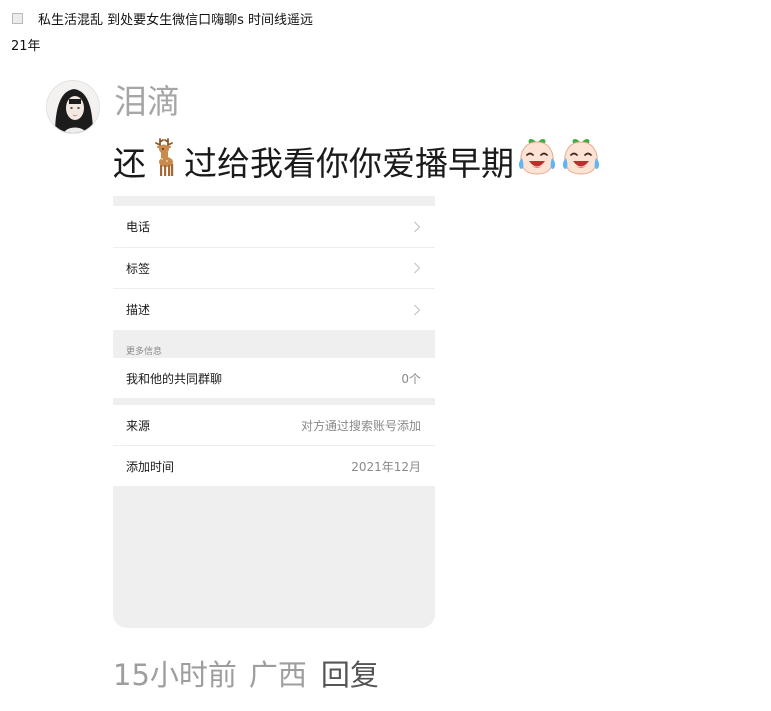  What do you see at coordinates (274, 425) in the screenshot?
I see `source-row: 来源 对方通过搜索账号添加` at bounding box center [274, 425].